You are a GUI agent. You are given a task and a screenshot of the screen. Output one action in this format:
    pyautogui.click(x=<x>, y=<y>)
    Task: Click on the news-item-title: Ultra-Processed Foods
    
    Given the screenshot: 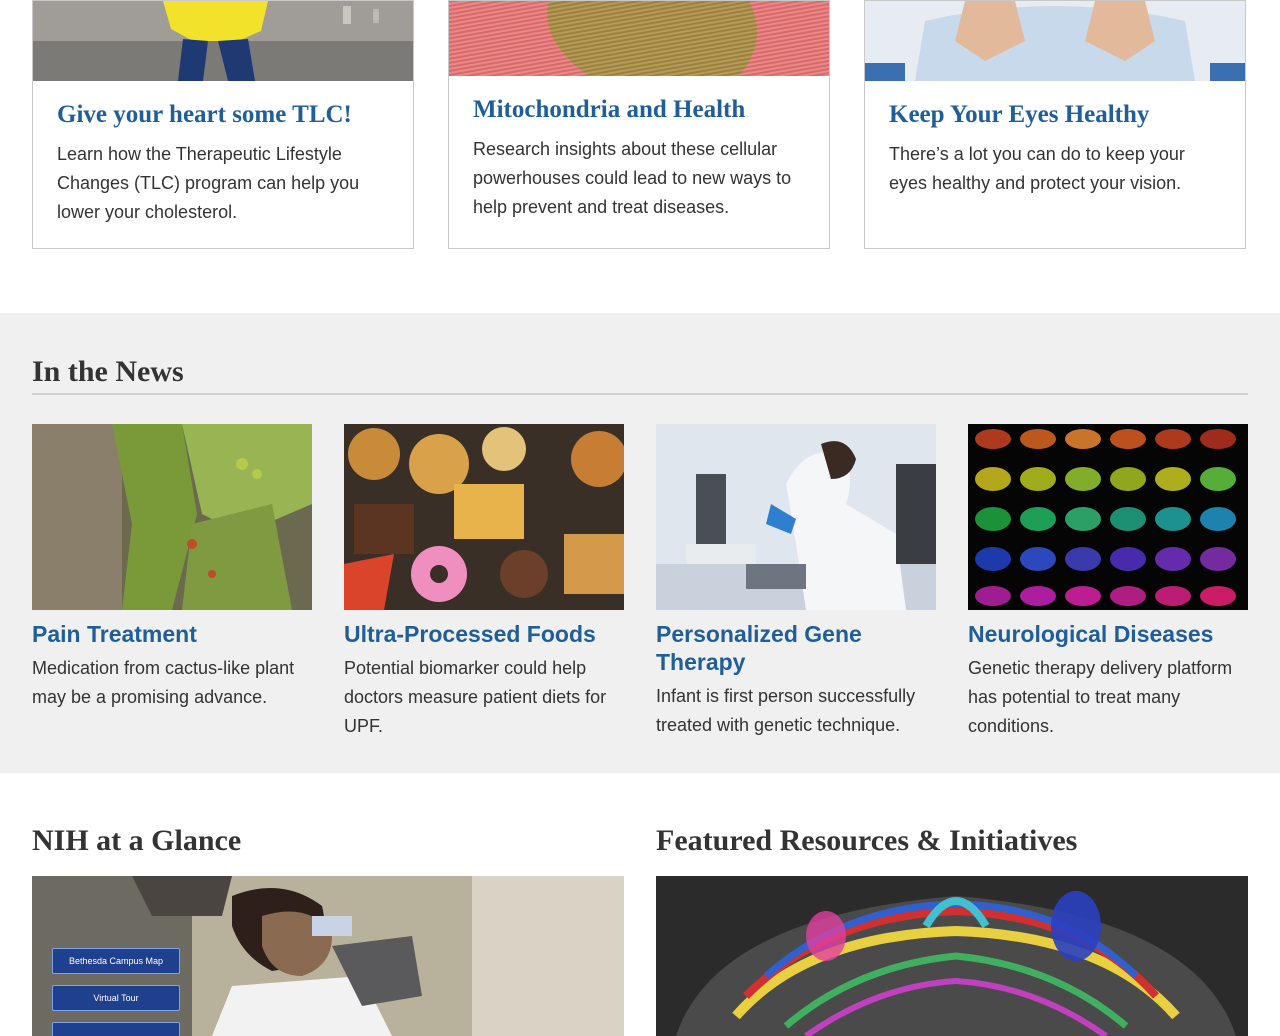 What is the action you would take?
    pyautogui.click(x=484, y=634)
    